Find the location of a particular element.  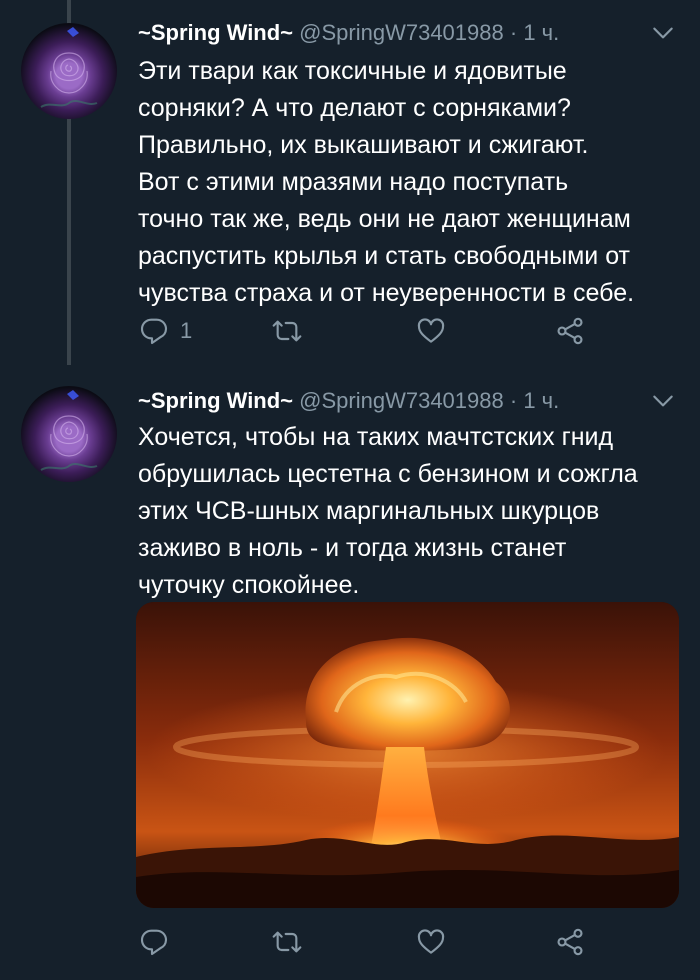

tweet-actions: 1 is located at coordinates (373, 331).